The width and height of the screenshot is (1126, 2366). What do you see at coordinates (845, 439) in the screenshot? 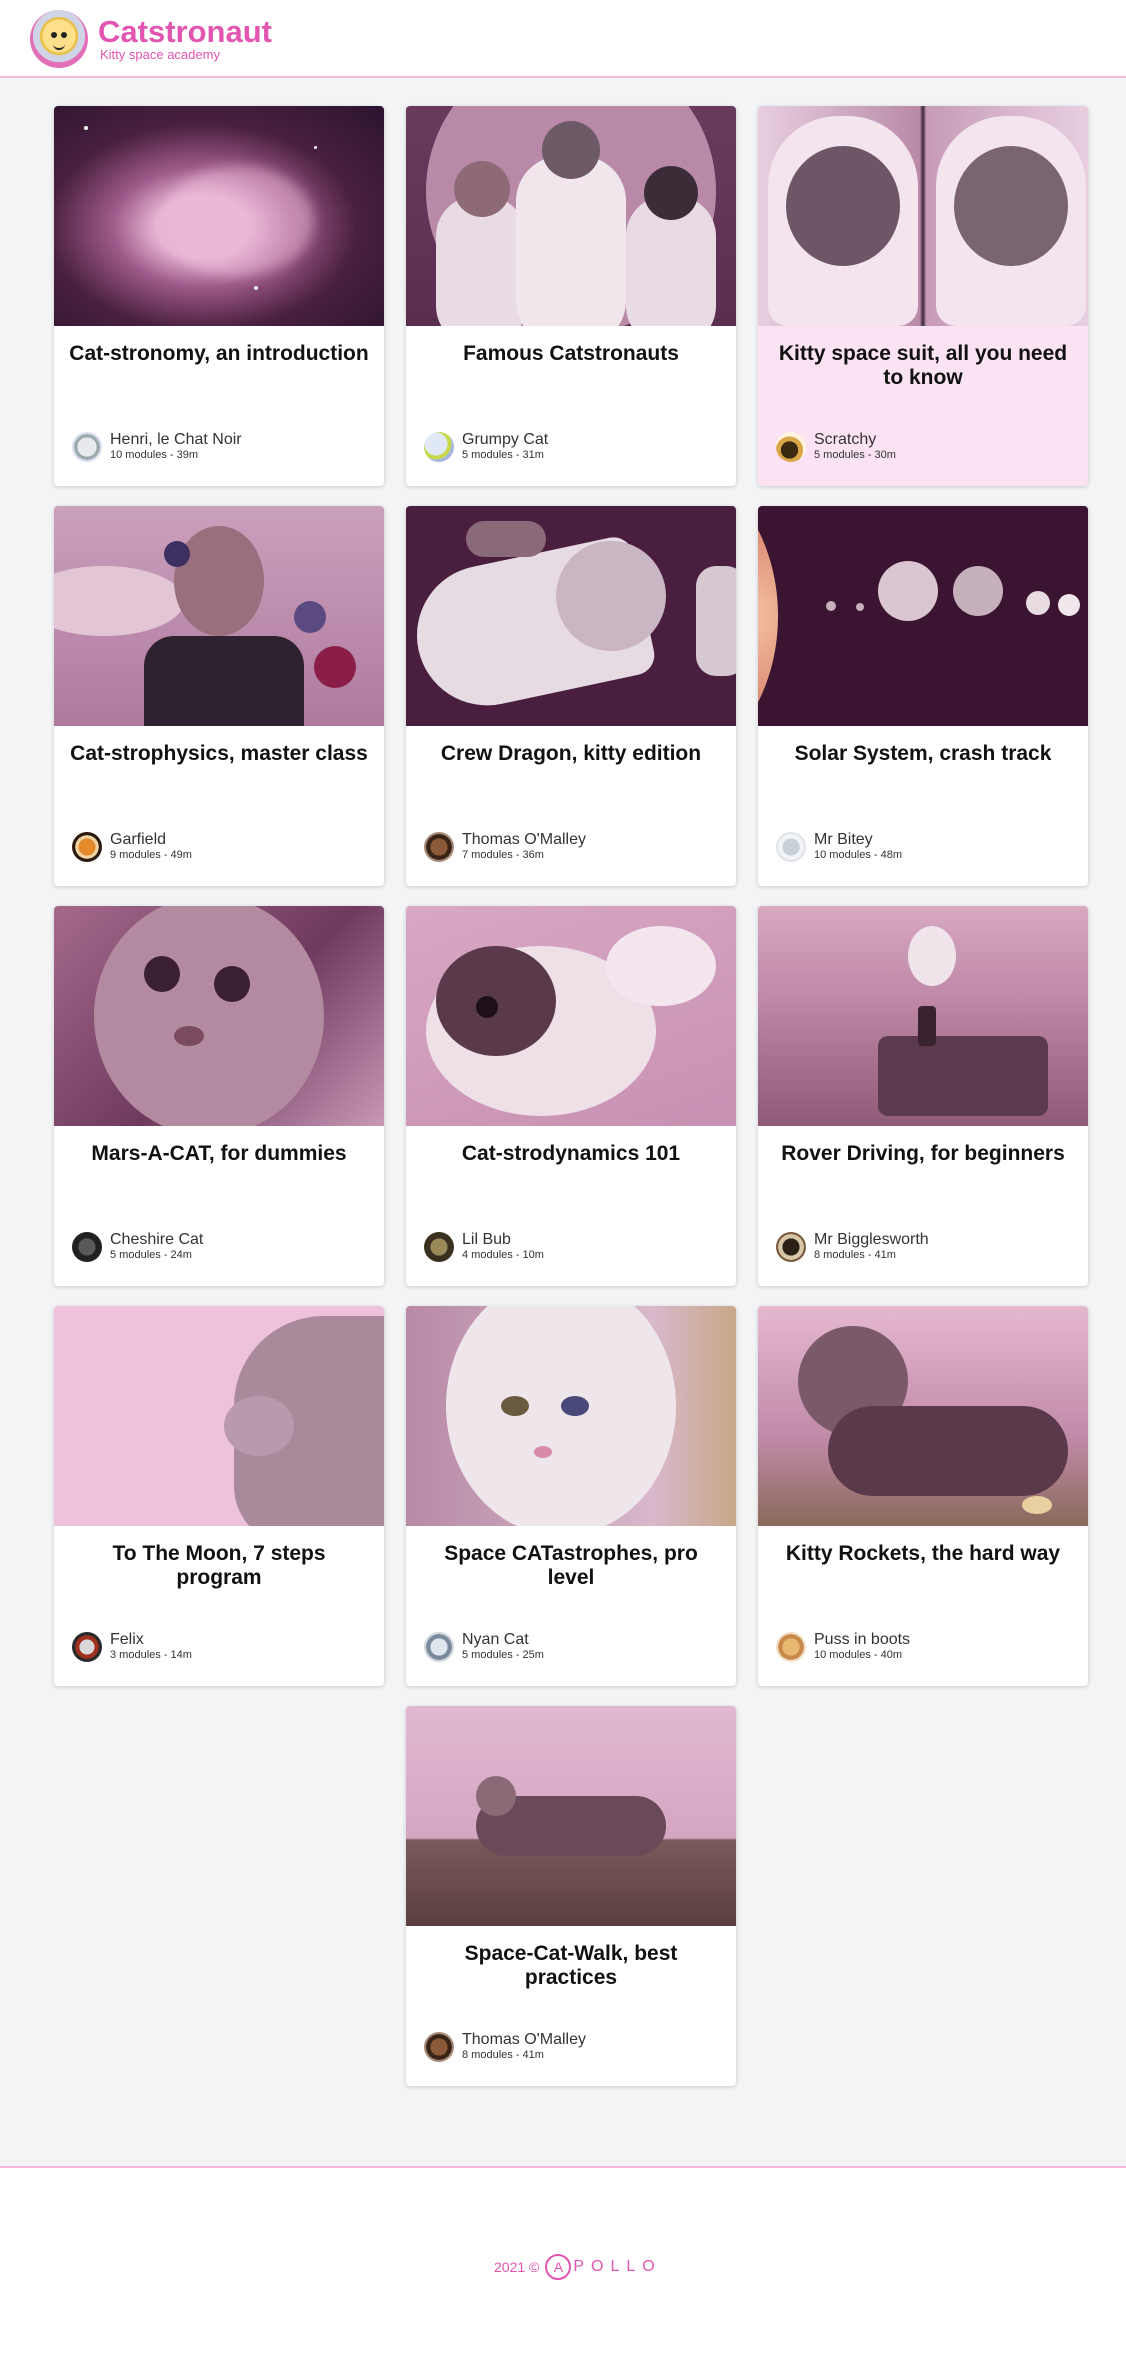
I see `author-name: Scratchy` at bounding box center [845, 439].